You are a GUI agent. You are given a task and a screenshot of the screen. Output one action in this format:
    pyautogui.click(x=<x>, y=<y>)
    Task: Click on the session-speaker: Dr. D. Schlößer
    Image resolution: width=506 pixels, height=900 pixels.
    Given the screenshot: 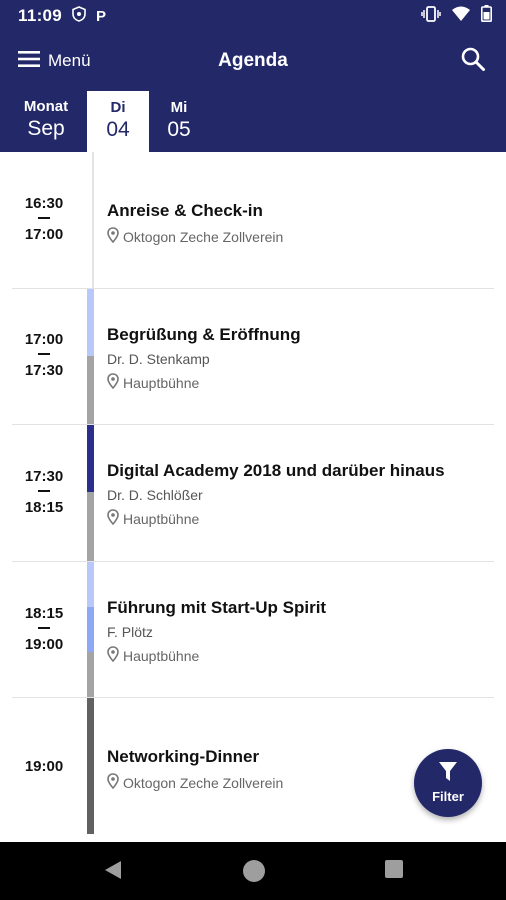 What is the action you would take?
    pyautogui.click(x=155, y=495)
    